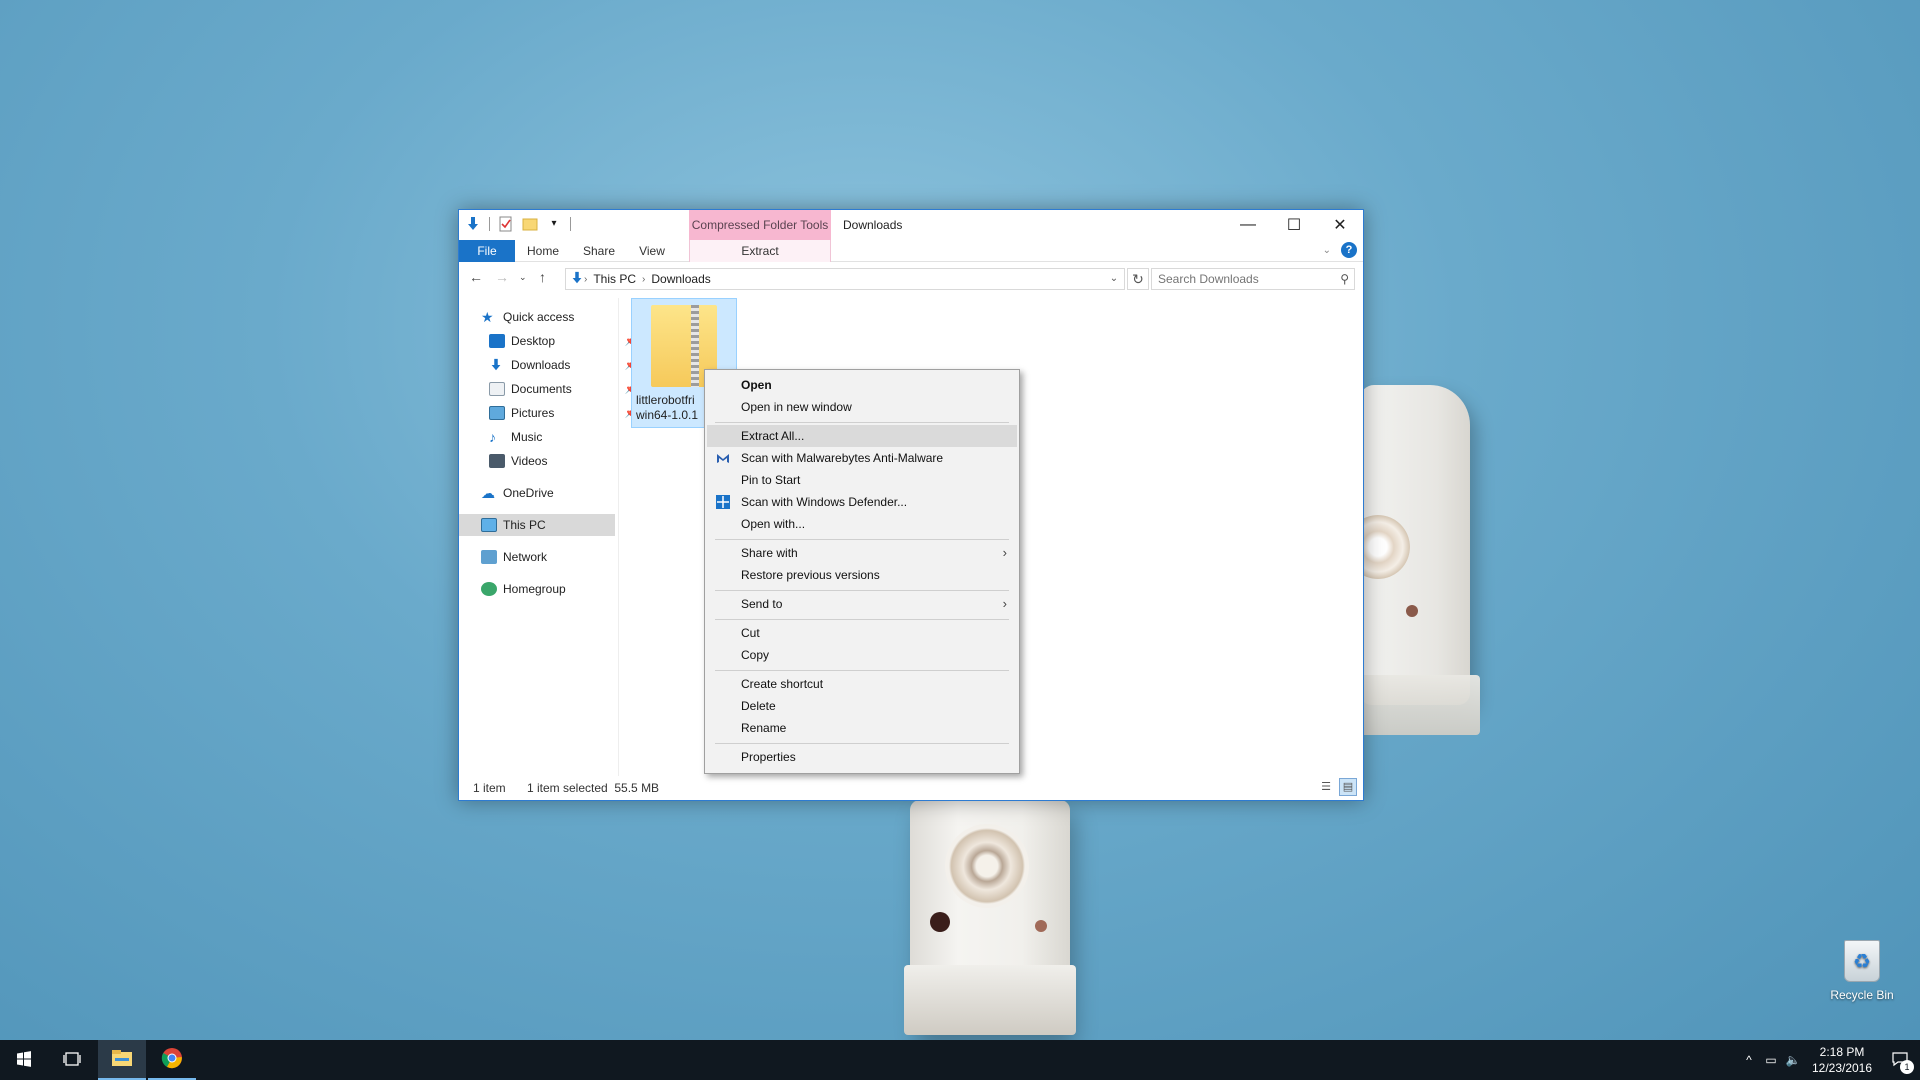  I want to click on menu-item-scan-malwarebytes: Scan with Malwarebytes Anti-Malware, so click(862, 458).